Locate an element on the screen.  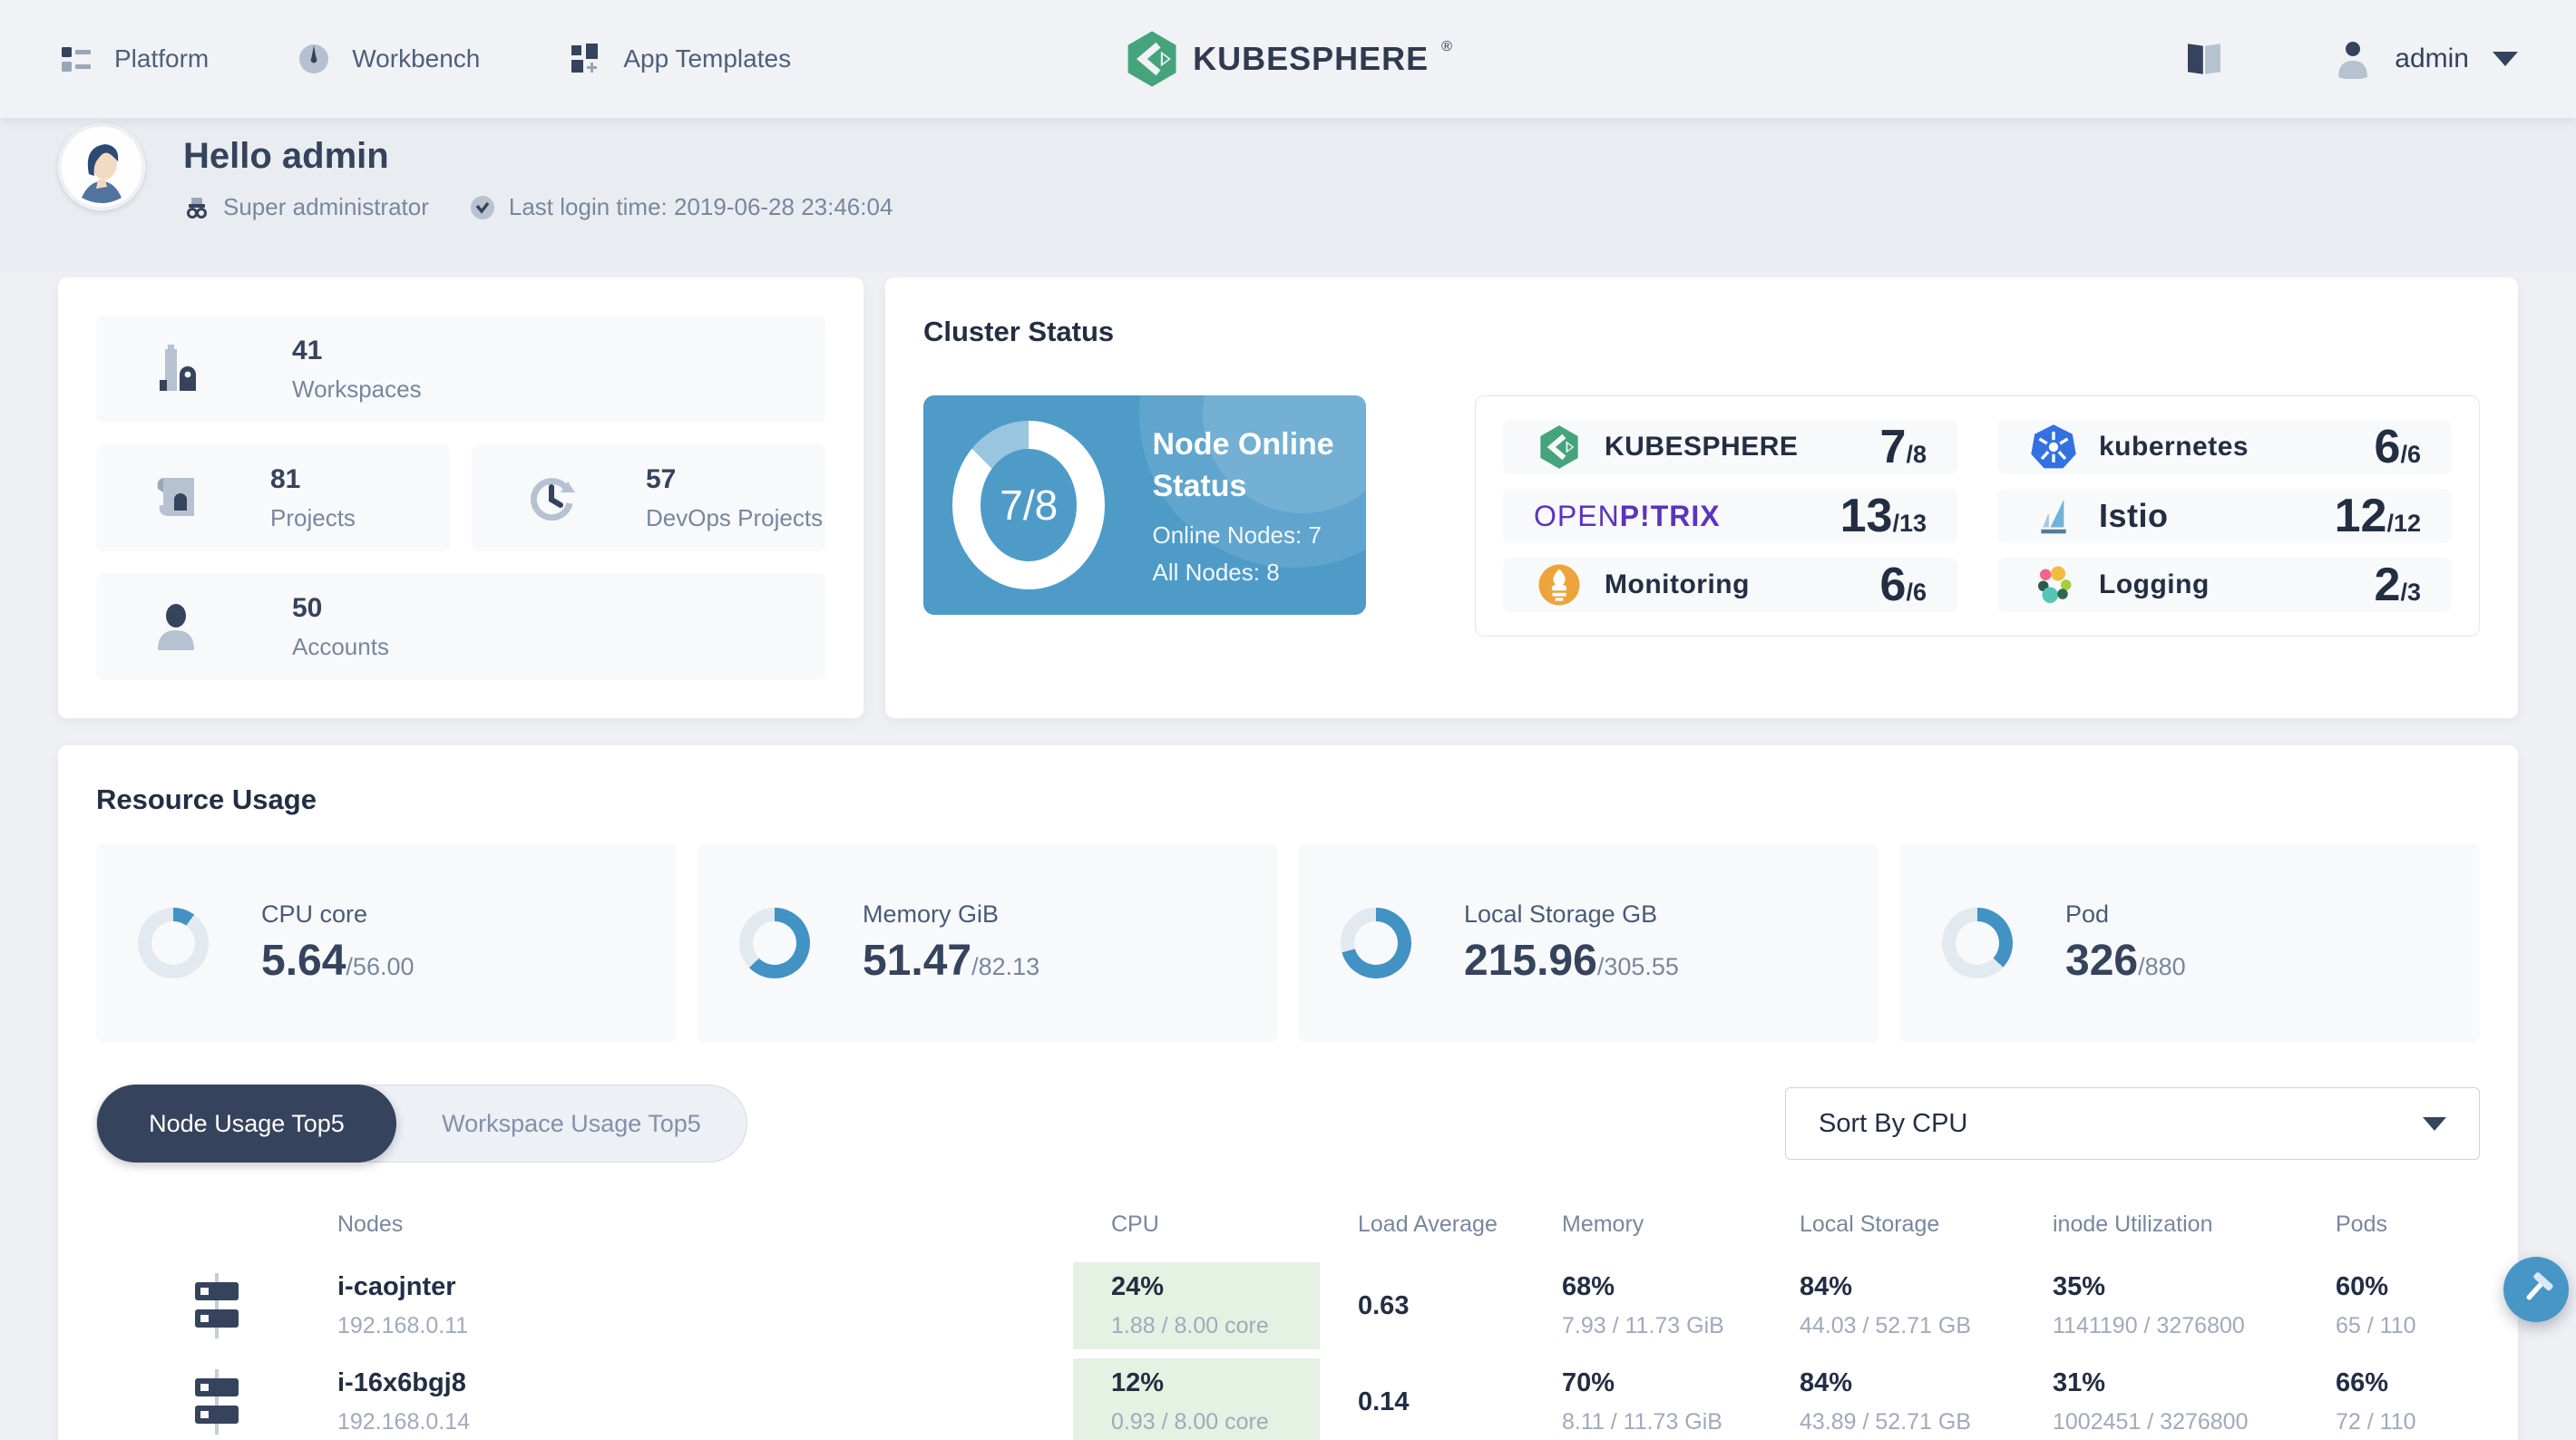
user-menu: admin is located at coordinates (2426, 59).